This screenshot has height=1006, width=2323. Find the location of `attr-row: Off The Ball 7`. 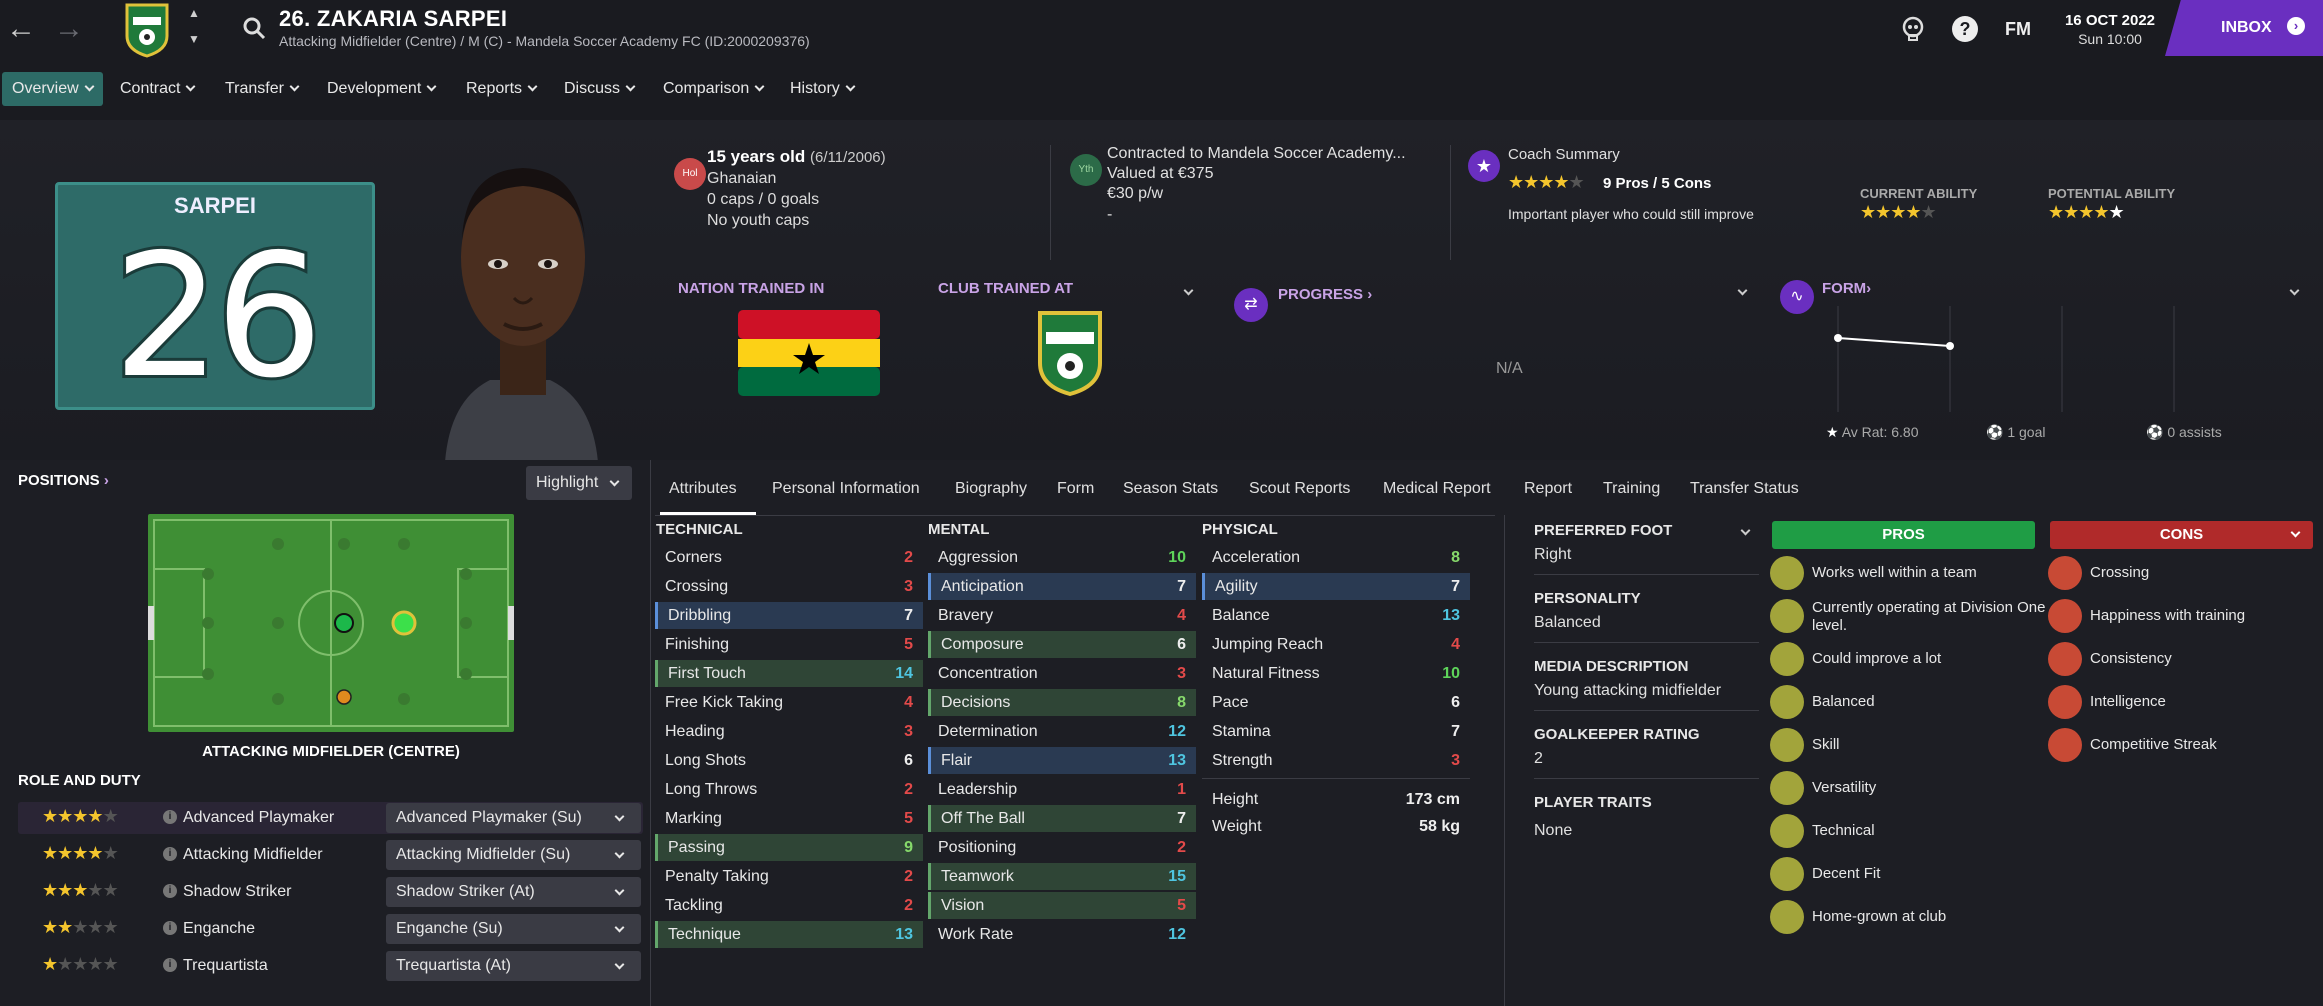

attr-row: Off The Ball 7 is located at coordinates (1062, 818).